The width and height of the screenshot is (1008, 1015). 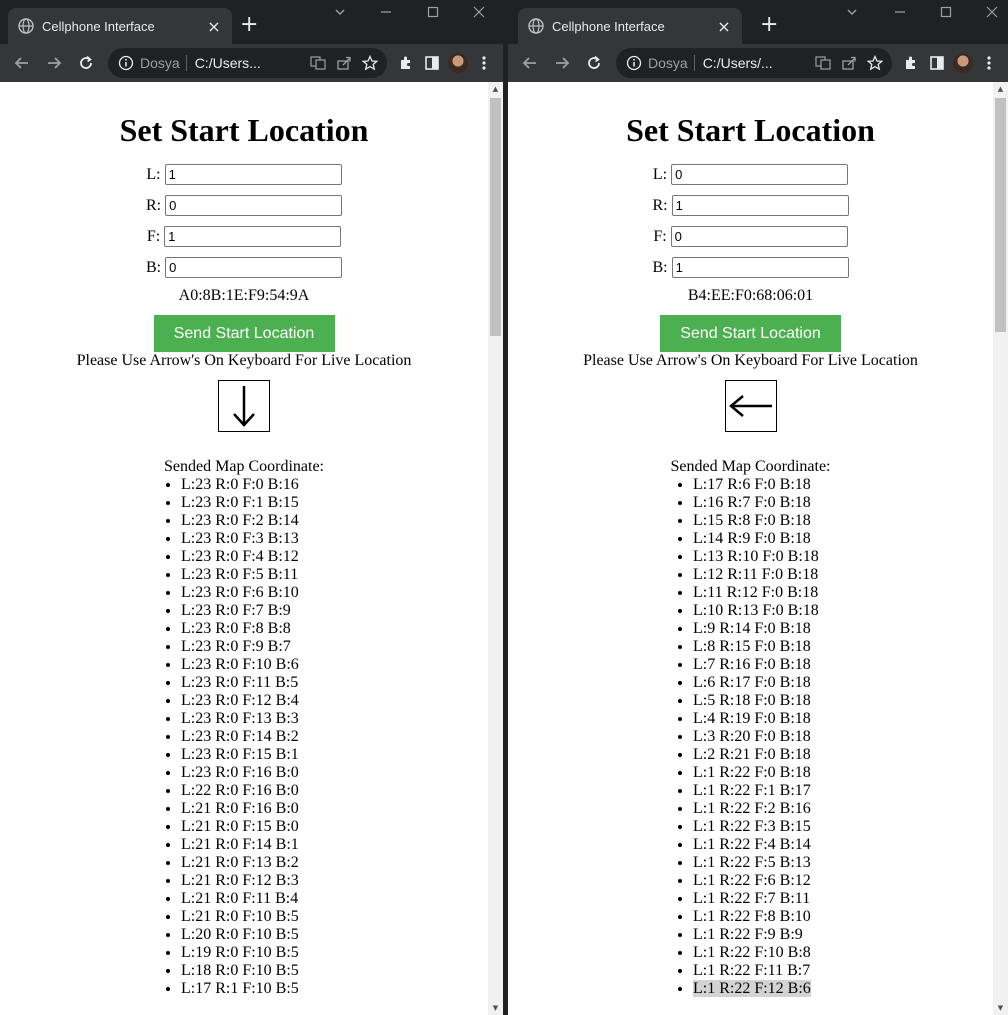 What do you see at coordinates (843, 557) in the screenshot?
I see `coordinate-item: L:13 R:10 F:0 B:18` at bounding box center [843, 557].